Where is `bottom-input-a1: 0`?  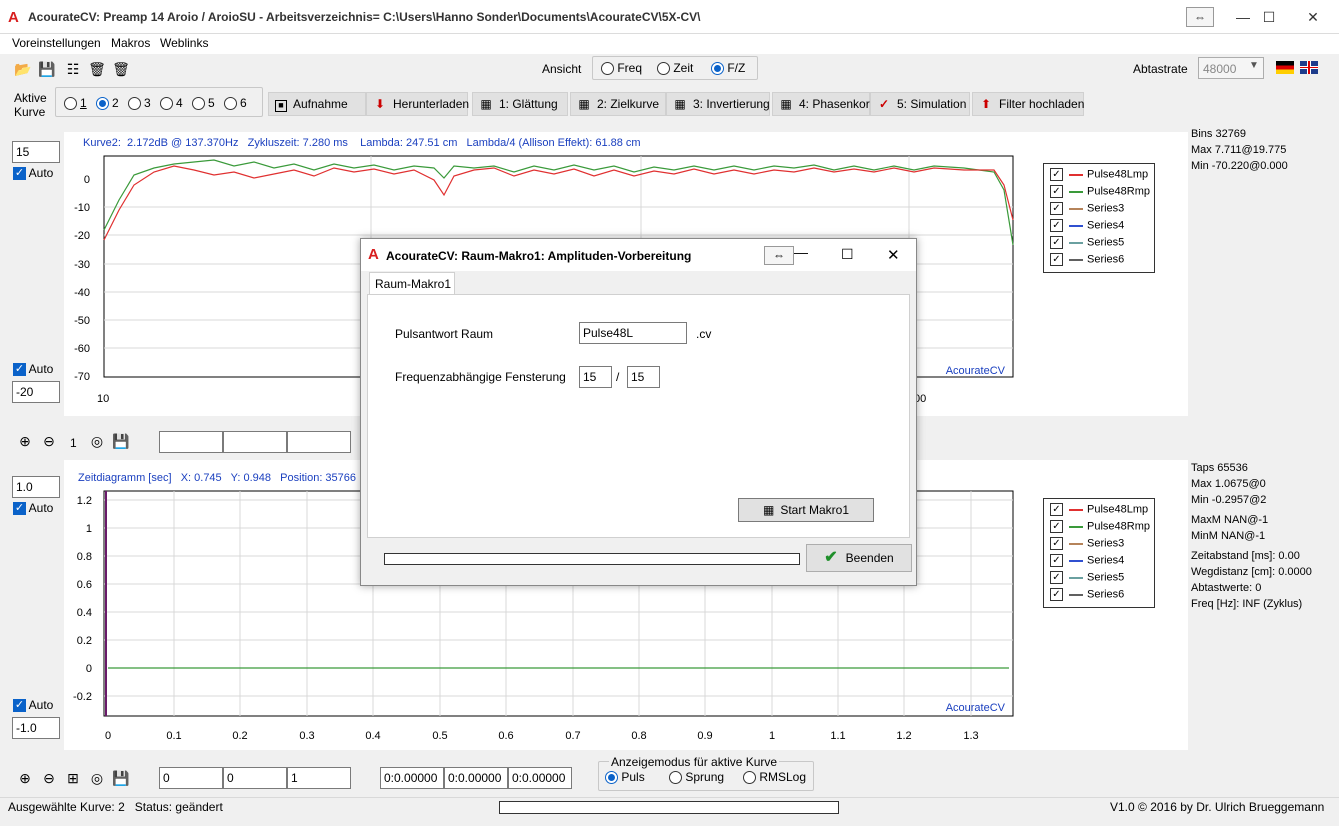 bottom-input-a1: 0 is located at coordinates (191, 778).